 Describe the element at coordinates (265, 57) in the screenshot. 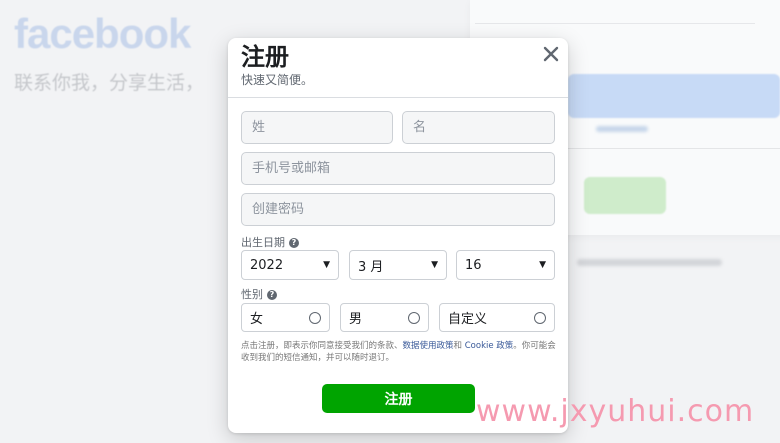

I see `modal-title: 注册` at that location.